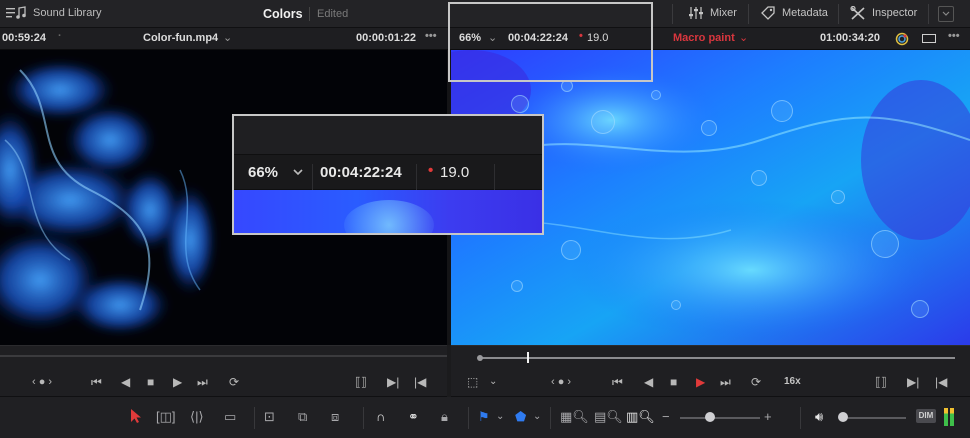 Image resolution: width=970 pixels, height=438 pixels. Describe the element at coordinates (388, 135) in the screenshot. I see `callout-top-panel` at that location.